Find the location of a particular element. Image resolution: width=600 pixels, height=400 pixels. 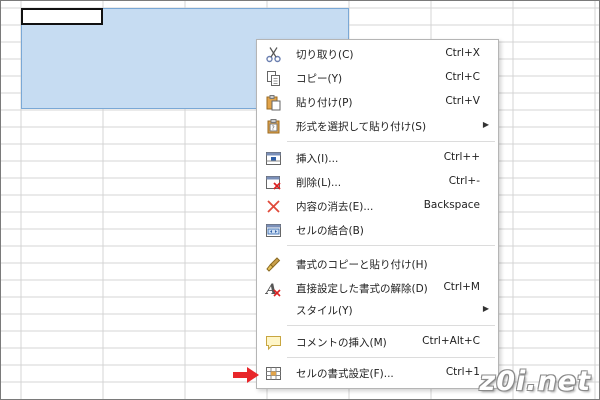

menu-item-insert: 挿入(I)... Ctrl++ is located at coordinates (377, 158).